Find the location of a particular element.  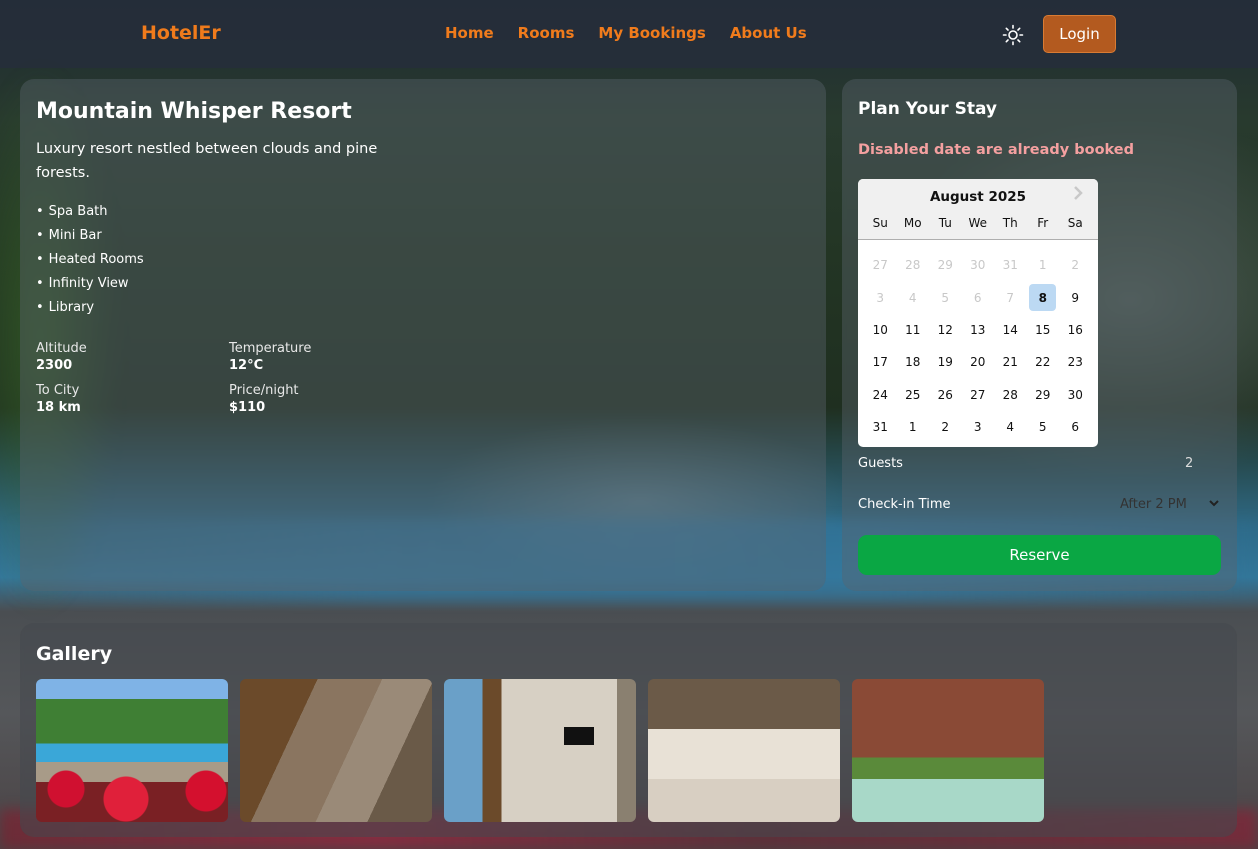

weekday-label: We is located at coordinates (978, 223).